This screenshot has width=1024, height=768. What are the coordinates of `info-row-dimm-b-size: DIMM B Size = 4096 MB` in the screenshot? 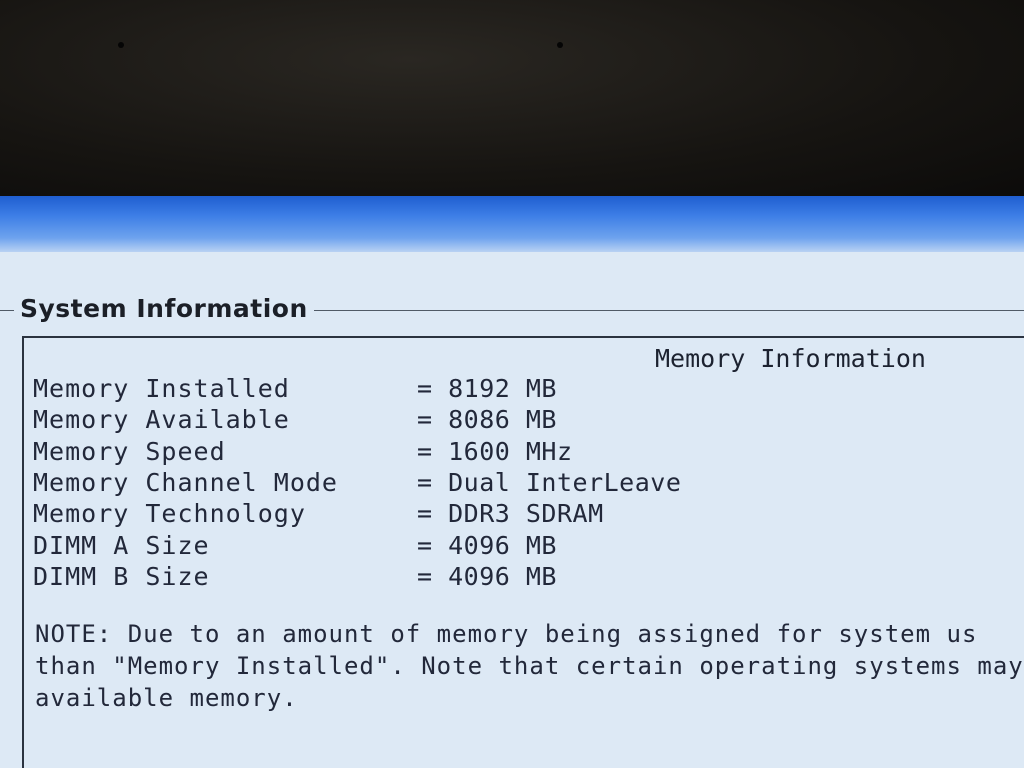 It's located at (523, 577).